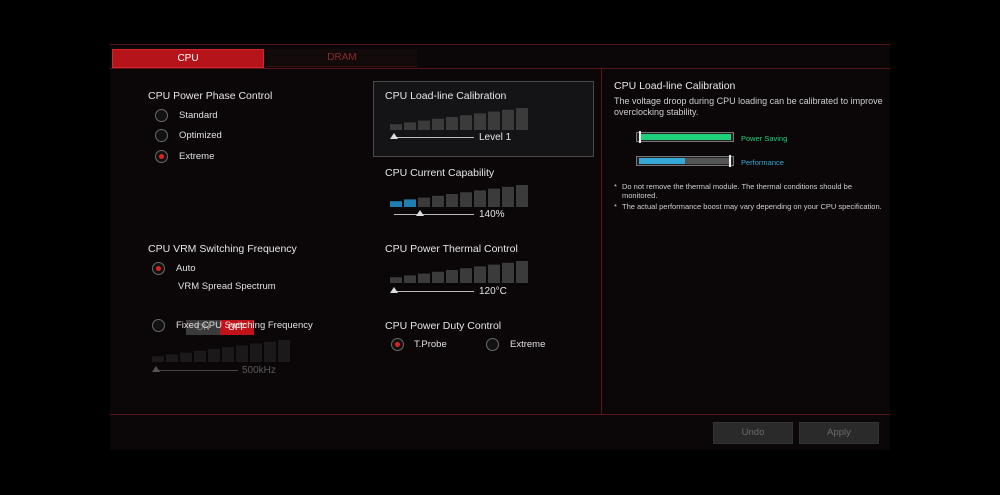 Image resolution: width=1000 pixels, height=495 pixels. I want to click on radio-tprobe-label: T.Probe, so click(430, 344).